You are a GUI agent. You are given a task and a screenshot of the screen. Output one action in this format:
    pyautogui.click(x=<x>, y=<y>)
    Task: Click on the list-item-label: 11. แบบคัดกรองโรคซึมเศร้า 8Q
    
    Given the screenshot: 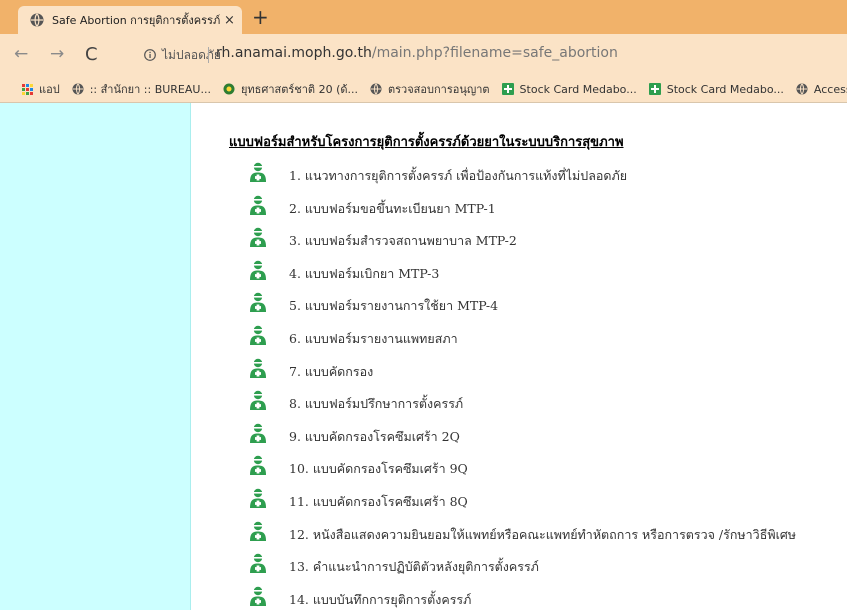 What is the action you would take?
    pyautogui.click(x=378, y=502)
    